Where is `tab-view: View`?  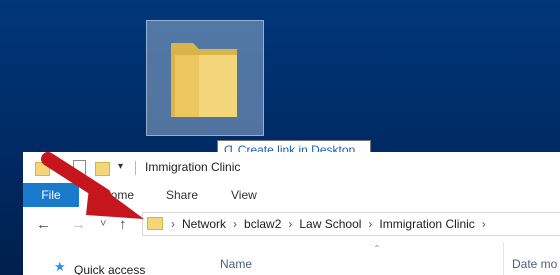
tab-view: View is located at coordinates (244, 195).